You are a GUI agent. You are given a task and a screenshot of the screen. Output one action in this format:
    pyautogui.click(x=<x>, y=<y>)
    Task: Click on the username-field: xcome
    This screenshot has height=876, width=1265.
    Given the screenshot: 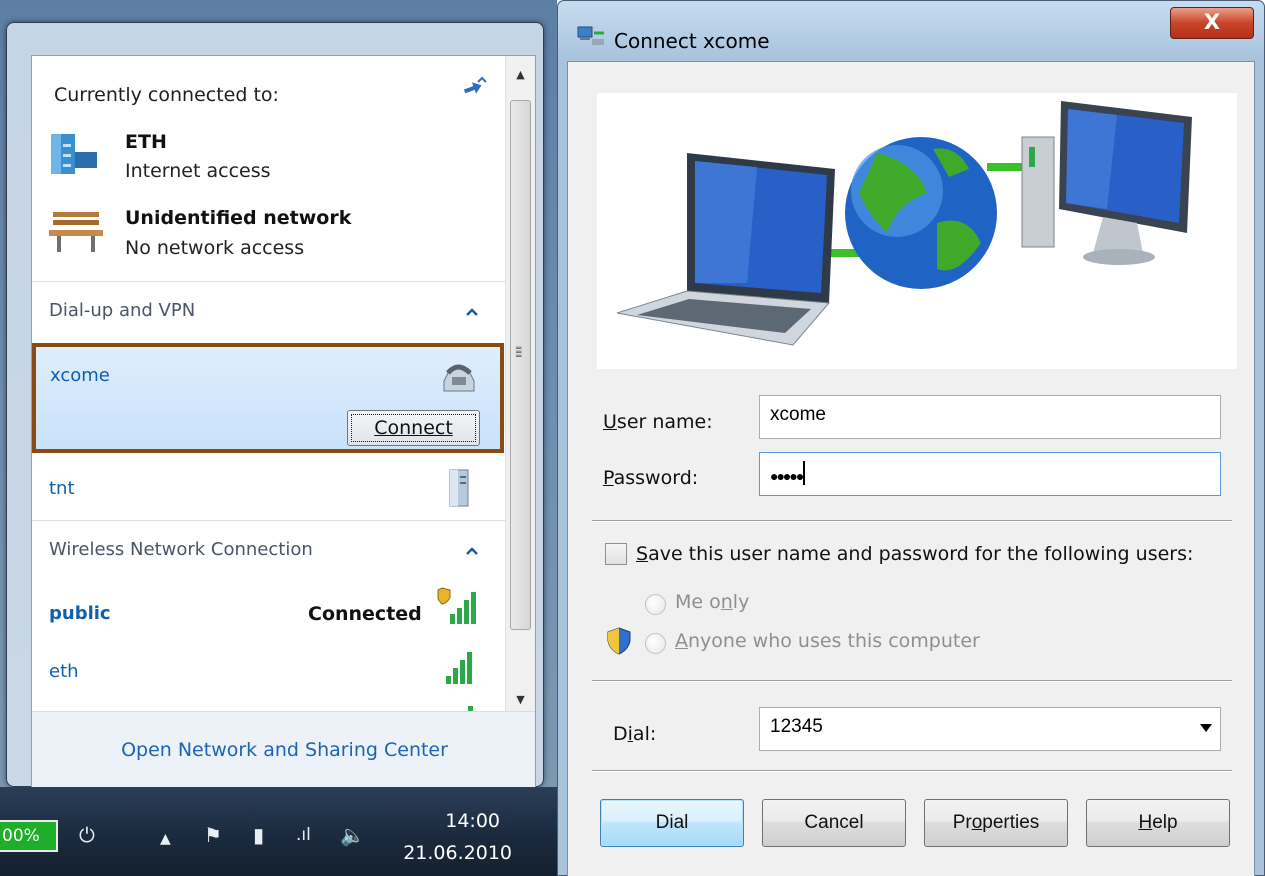 What is the action you would take?
    pyautogui.click(x=990, y=417)
    